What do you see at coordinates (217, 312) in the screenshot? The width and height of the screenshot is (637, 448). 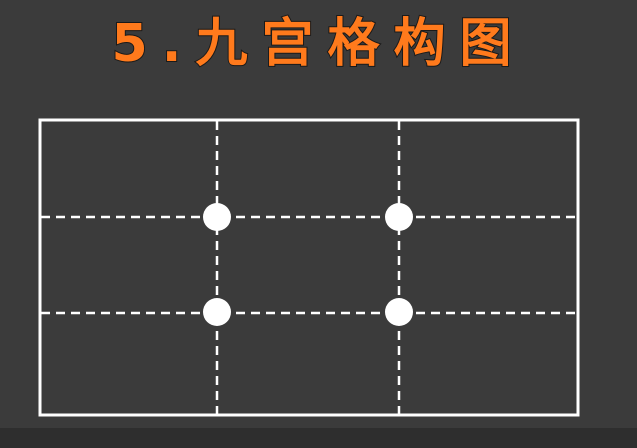 I see `intersection-point-bottom-left` at bounding box center [217, 312].